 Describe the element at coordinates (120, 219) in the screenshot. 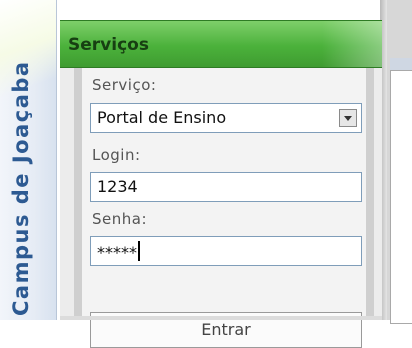

I see `password-label: Senha:` at that location.